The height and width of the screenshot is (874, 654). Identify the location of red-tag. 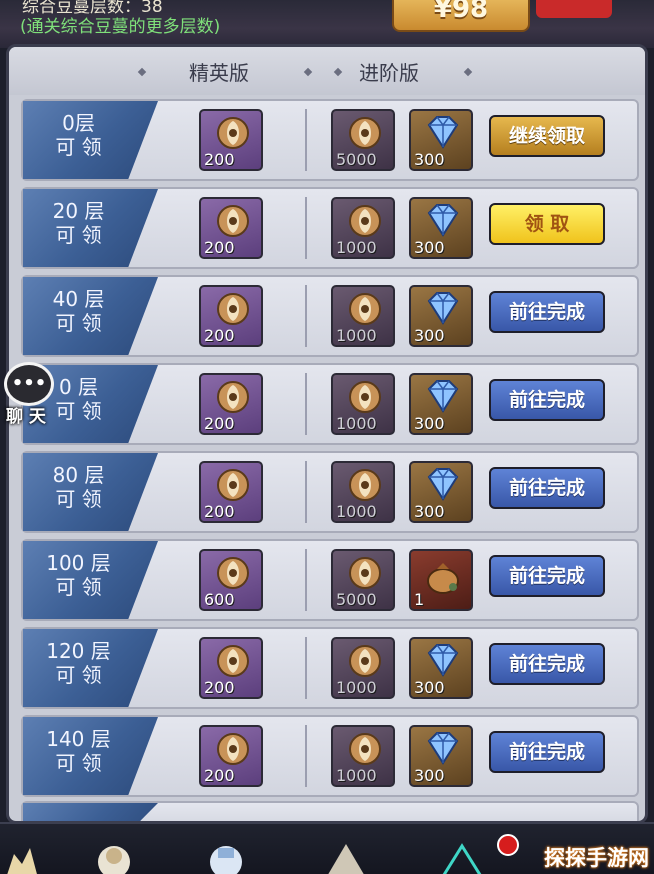
(574, 9).